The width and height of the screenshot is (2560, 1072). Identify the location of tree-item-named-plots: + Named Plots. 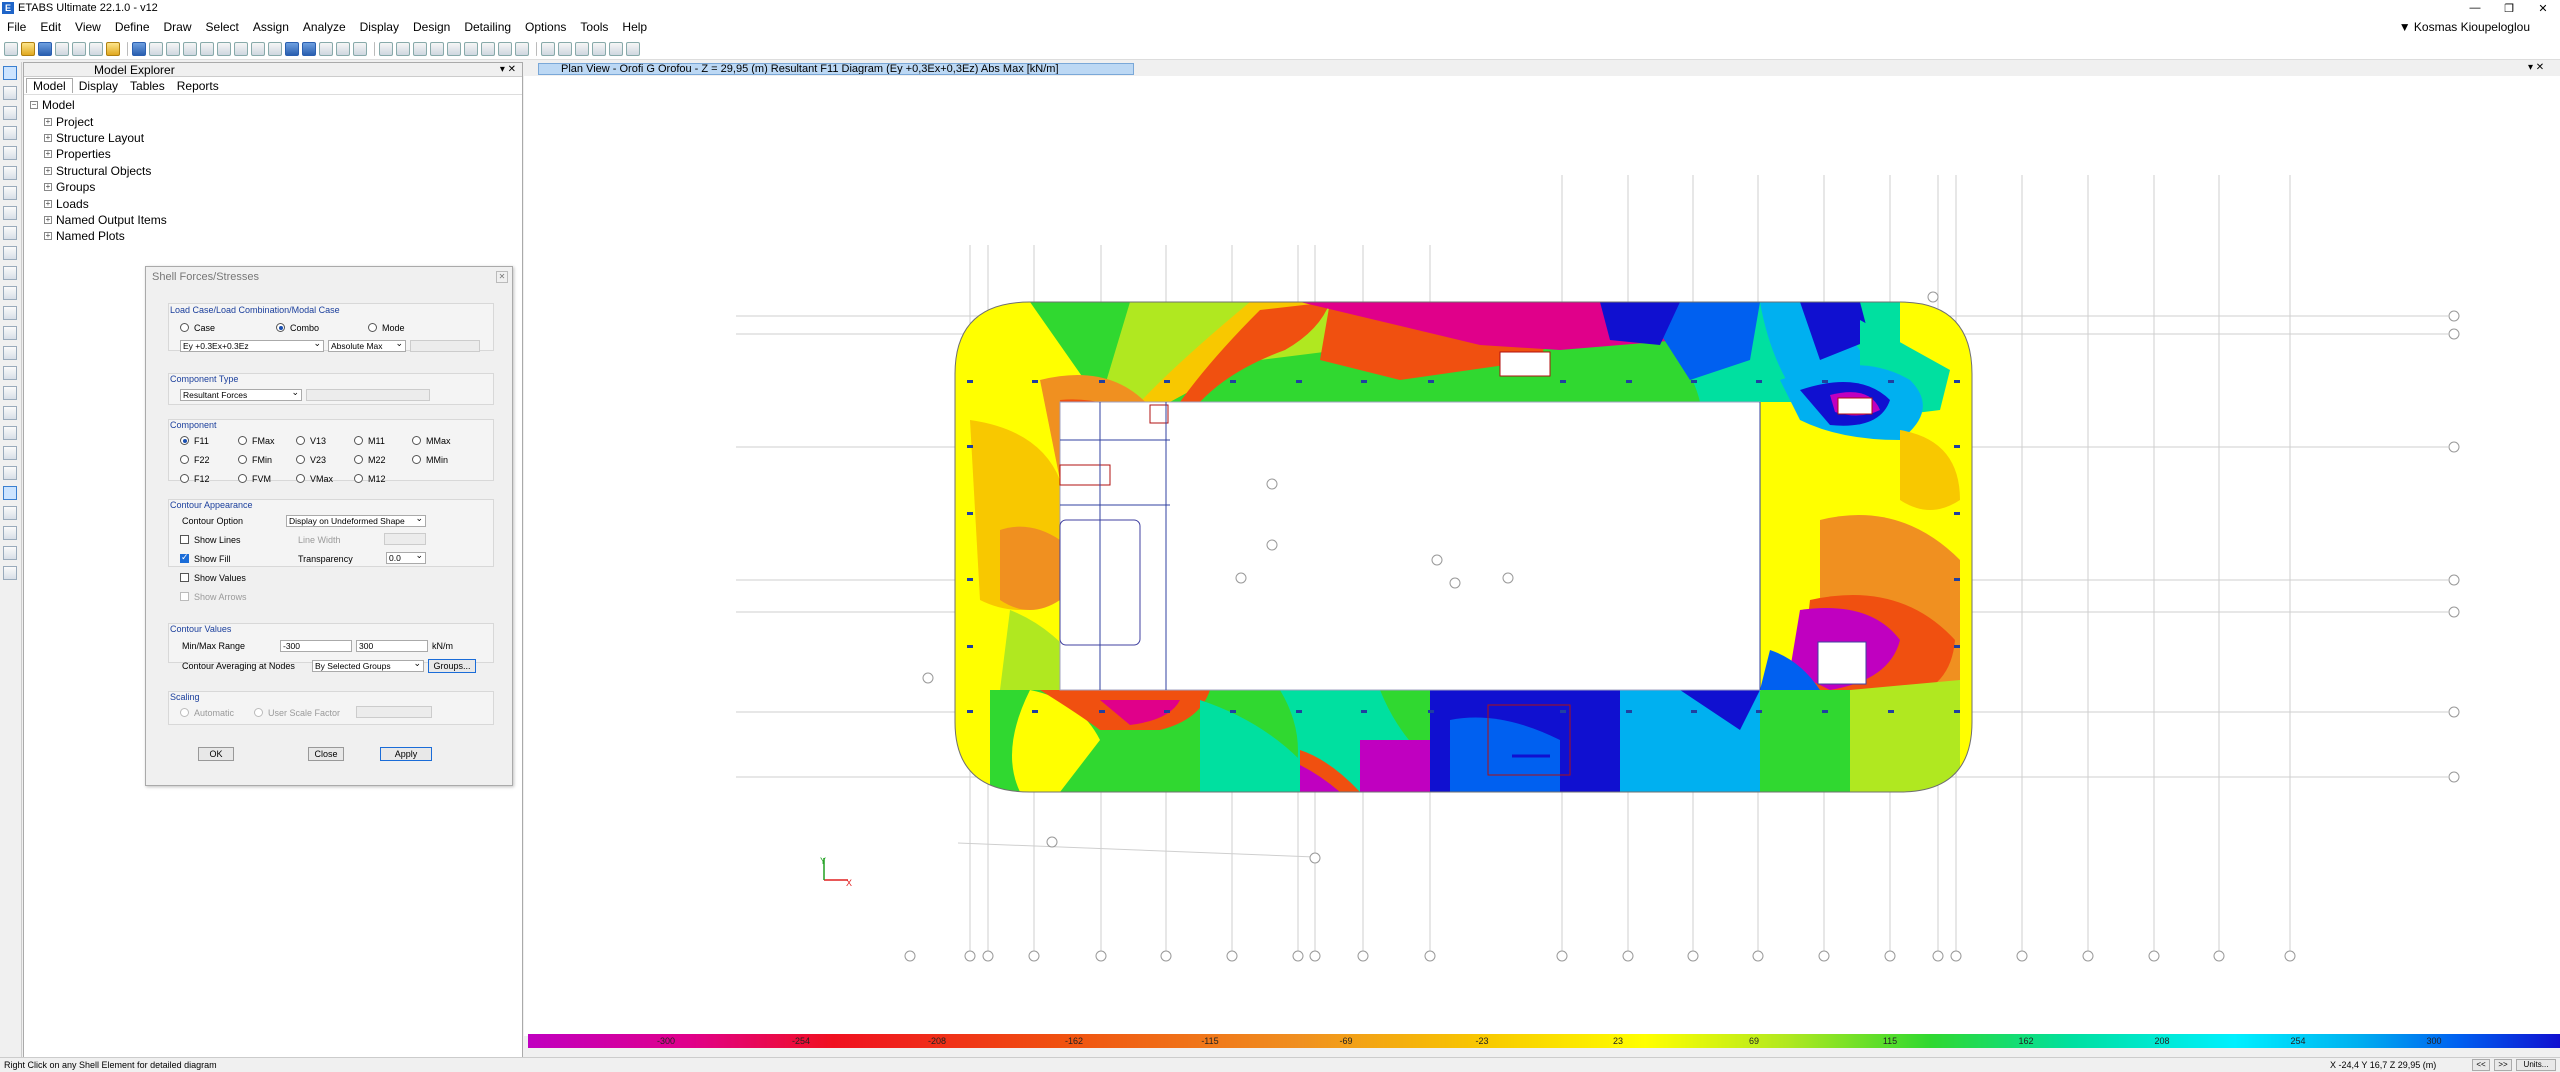
(276, 236).